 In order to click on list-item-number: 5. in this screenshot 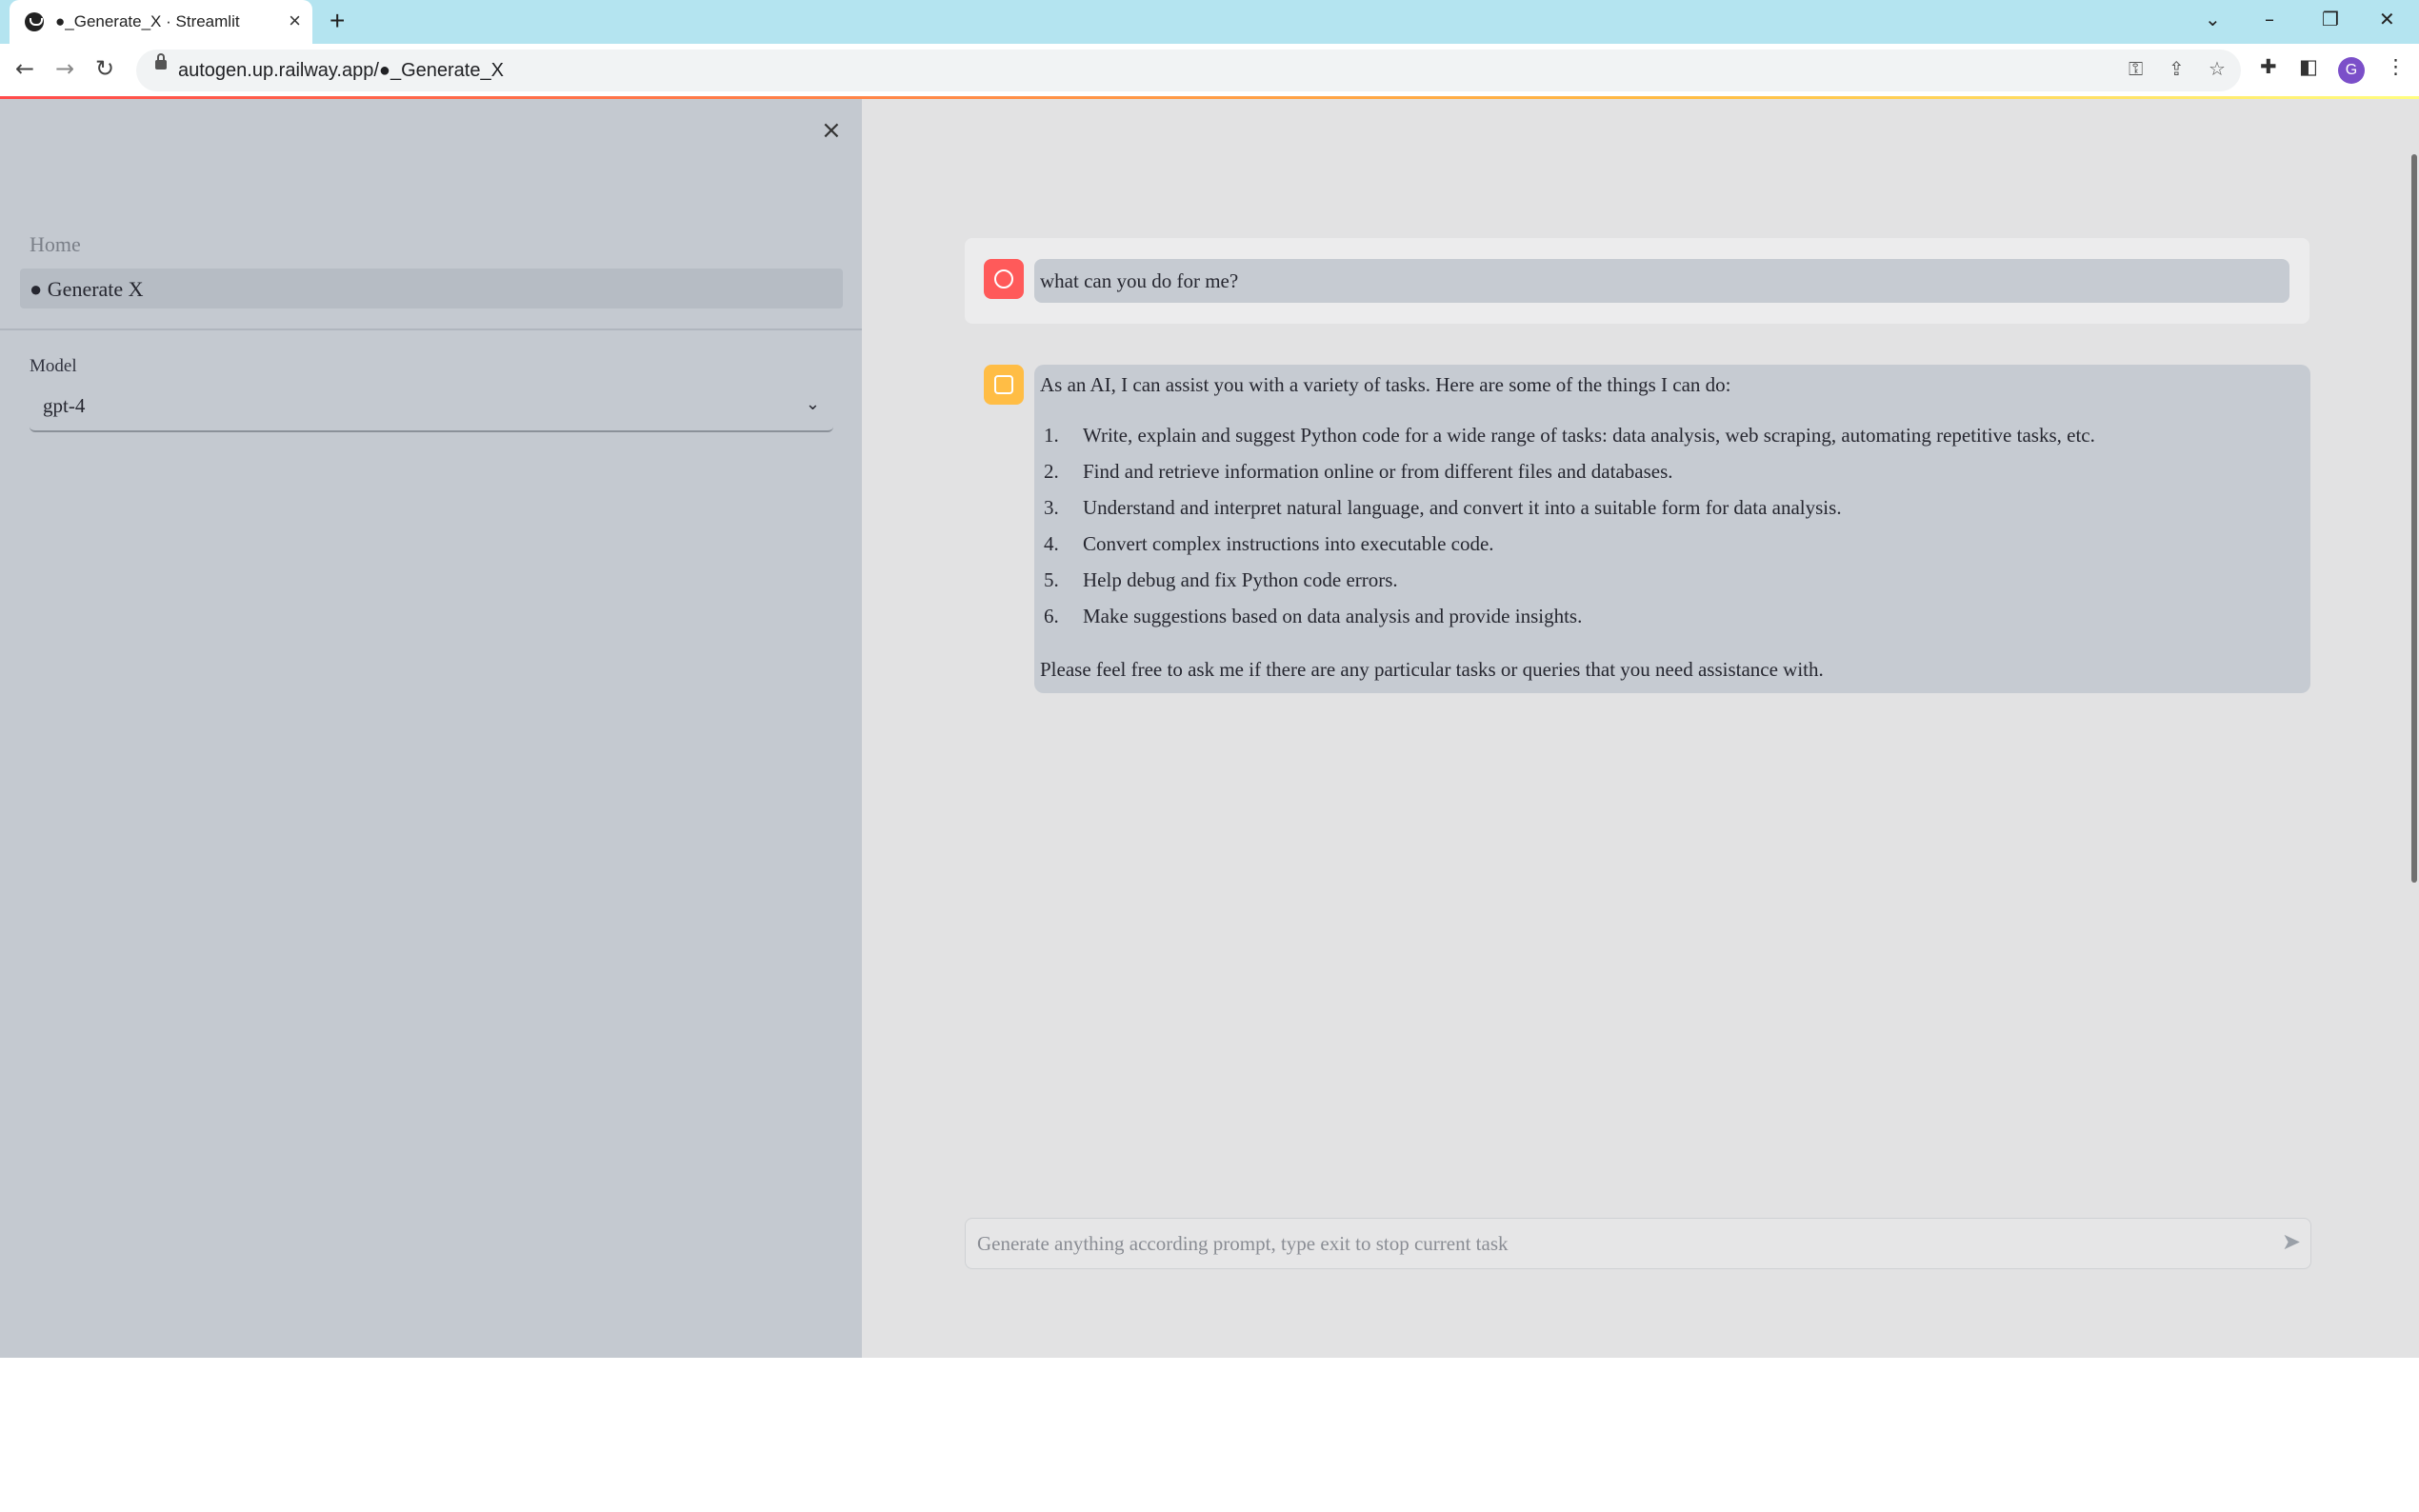, I will do `click(1051, 579)`.